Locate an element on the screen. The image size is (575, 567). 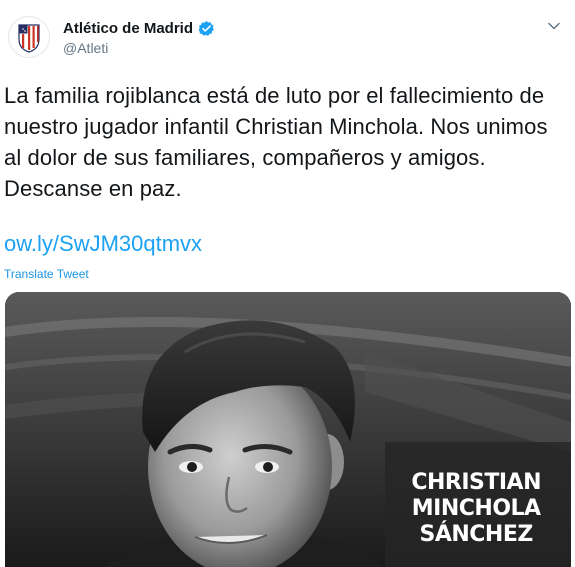
tweet-line: Descanse en paz. is located at coordinates (93, 188).